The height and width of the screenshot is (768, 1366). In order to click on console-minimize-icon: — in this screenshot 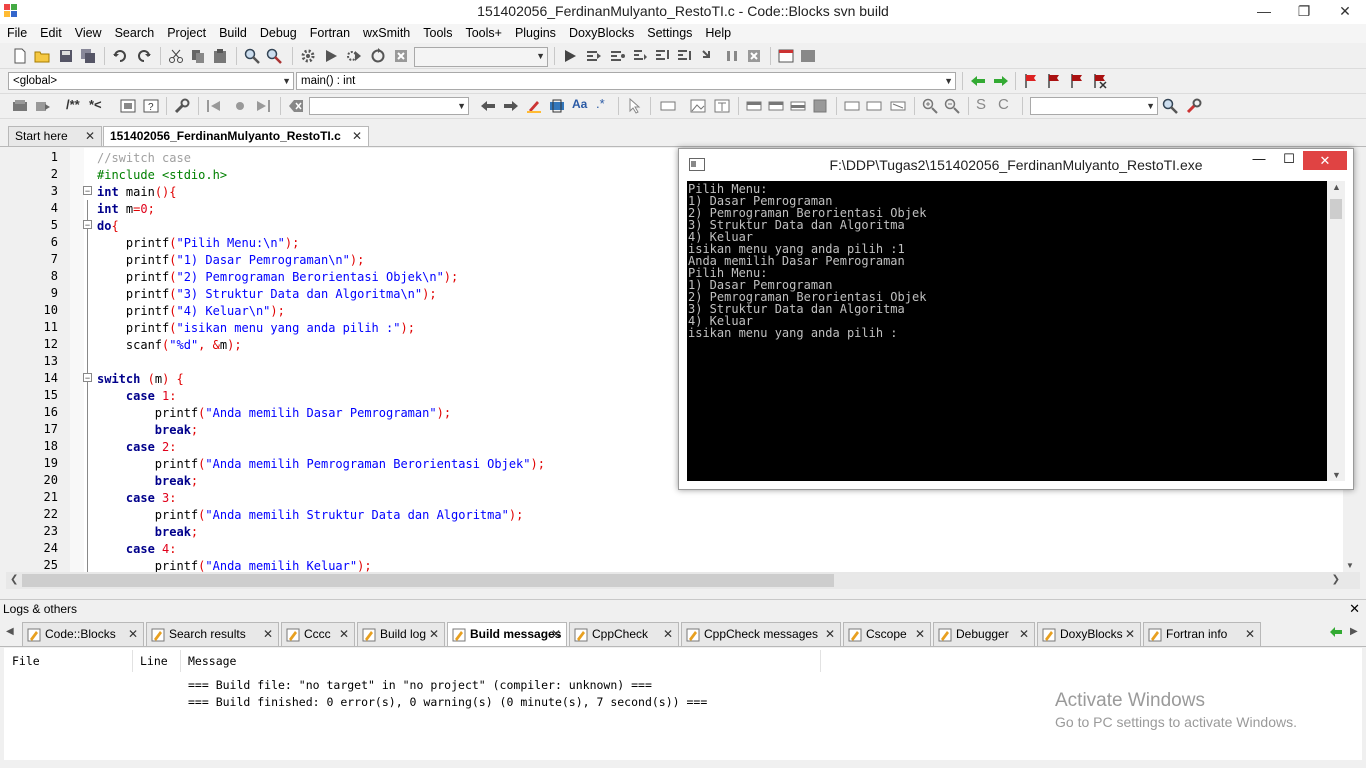, I will do `click(1259, 158)`.